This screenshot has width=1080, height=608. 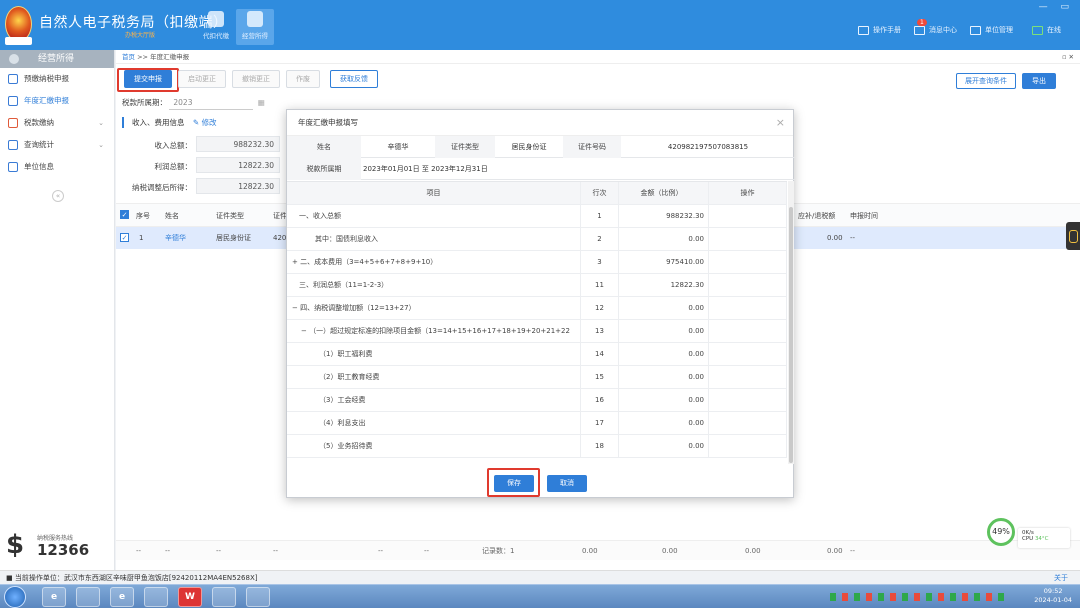 I want to click on table-row: 一、收入总额 1 988232.30, so click(x=537, y=216).